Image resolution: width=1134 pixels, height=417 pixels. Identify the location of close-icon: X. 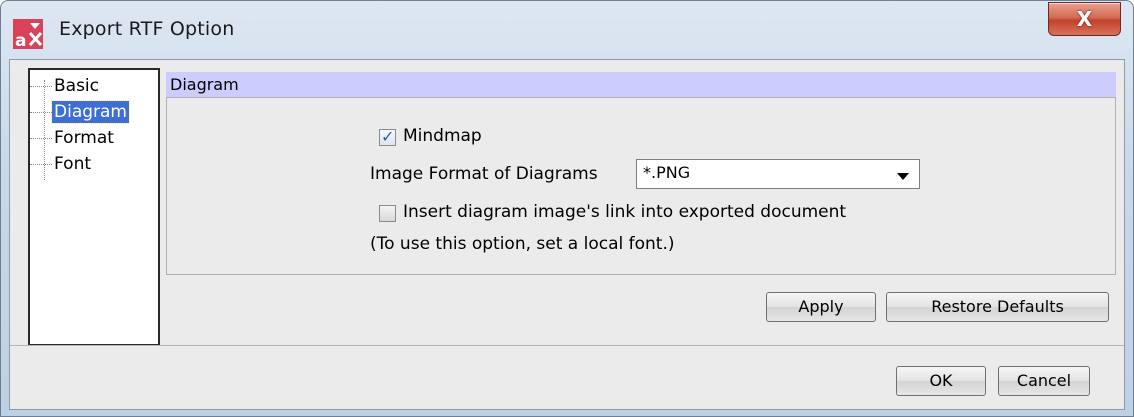
(1084, 19).